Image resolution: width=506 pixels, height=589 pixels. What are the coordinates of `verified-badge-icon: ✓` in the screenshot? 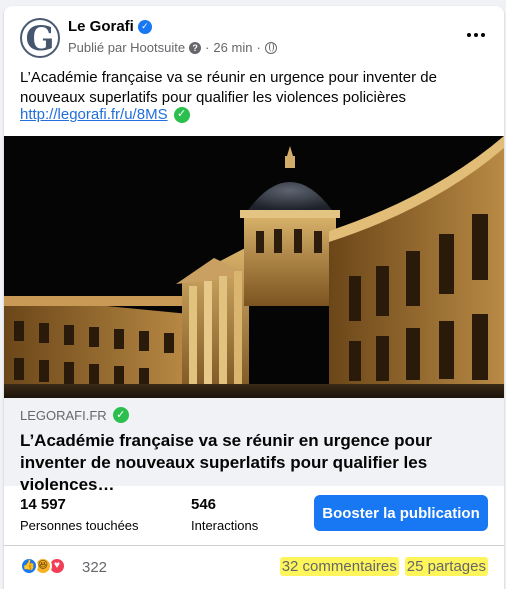 It's located at (144, 26).